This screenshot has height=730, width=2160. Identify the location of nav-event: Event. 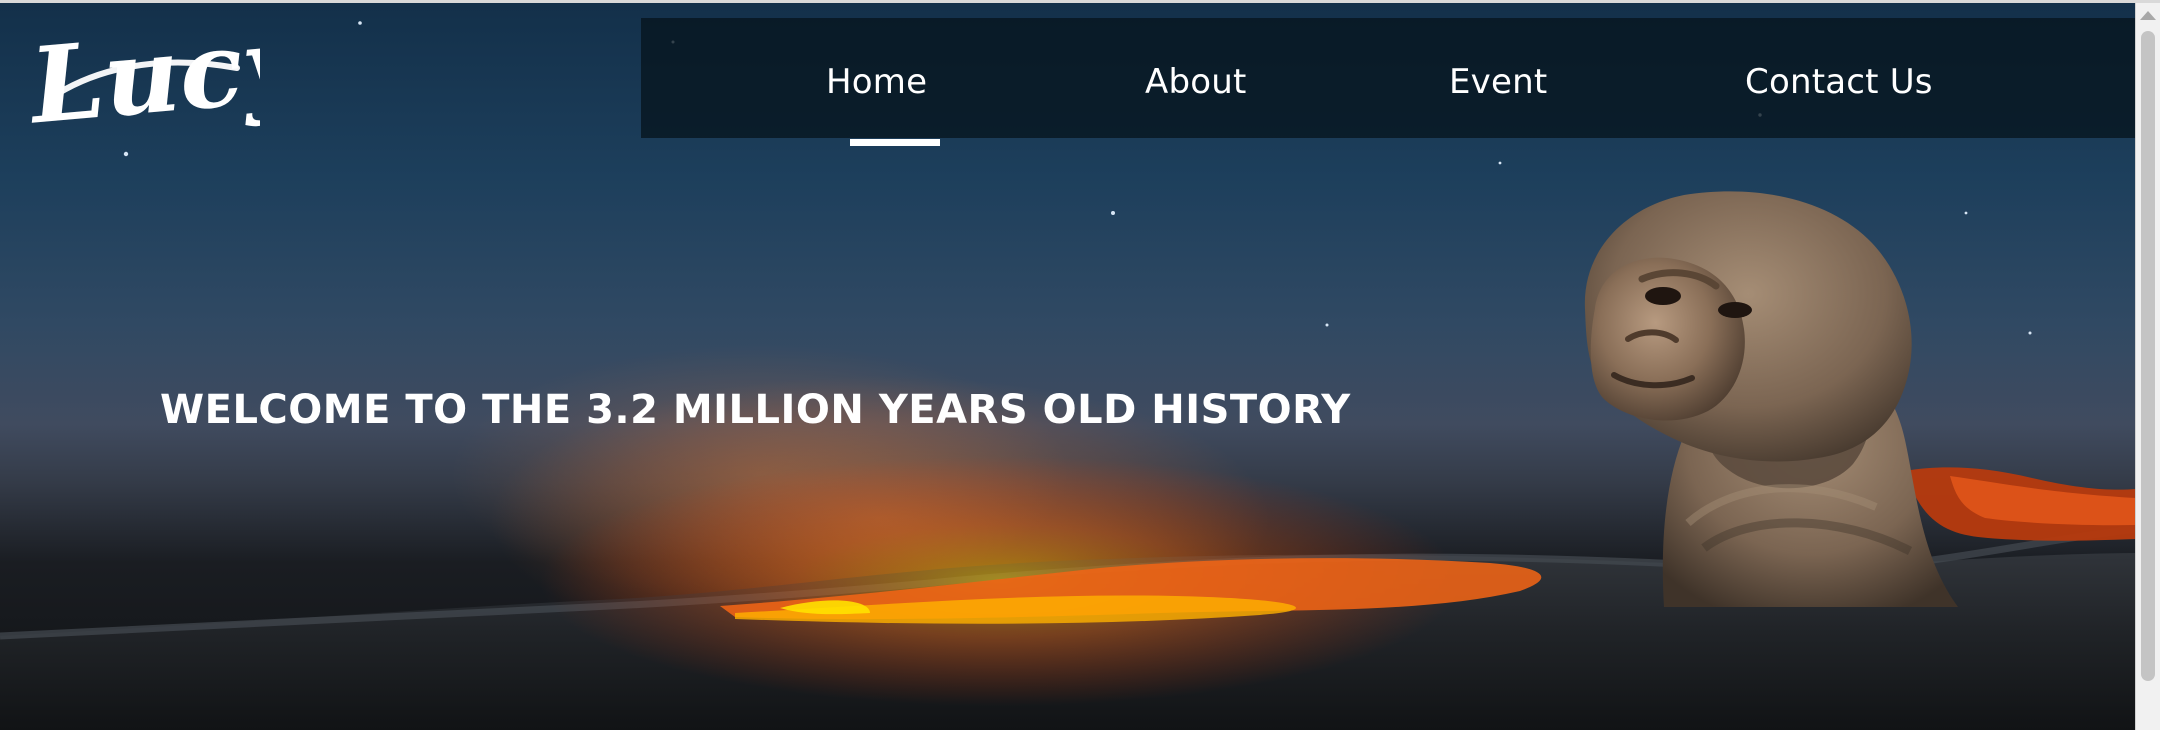
(1498, 82).